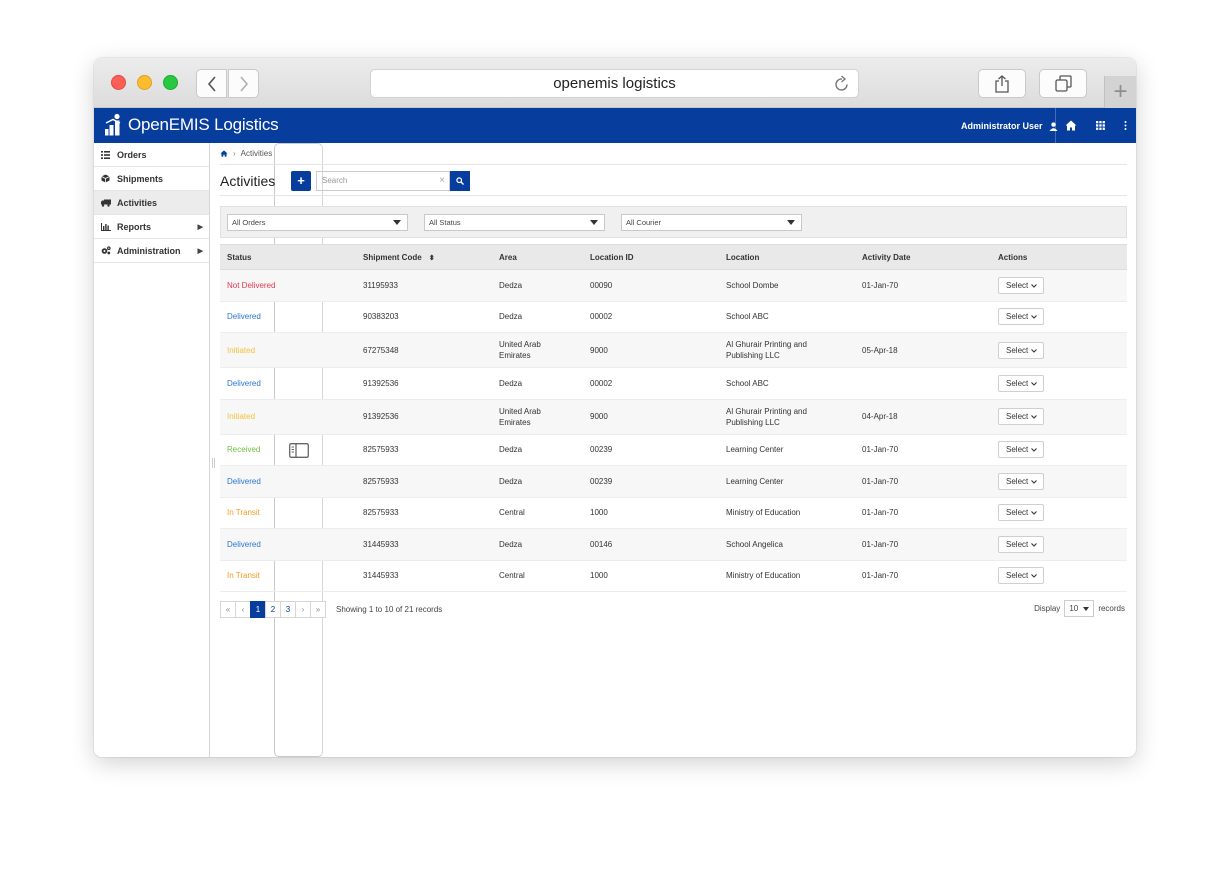  I want to click on sidebar-item-label: Orders, so click(132, 154).